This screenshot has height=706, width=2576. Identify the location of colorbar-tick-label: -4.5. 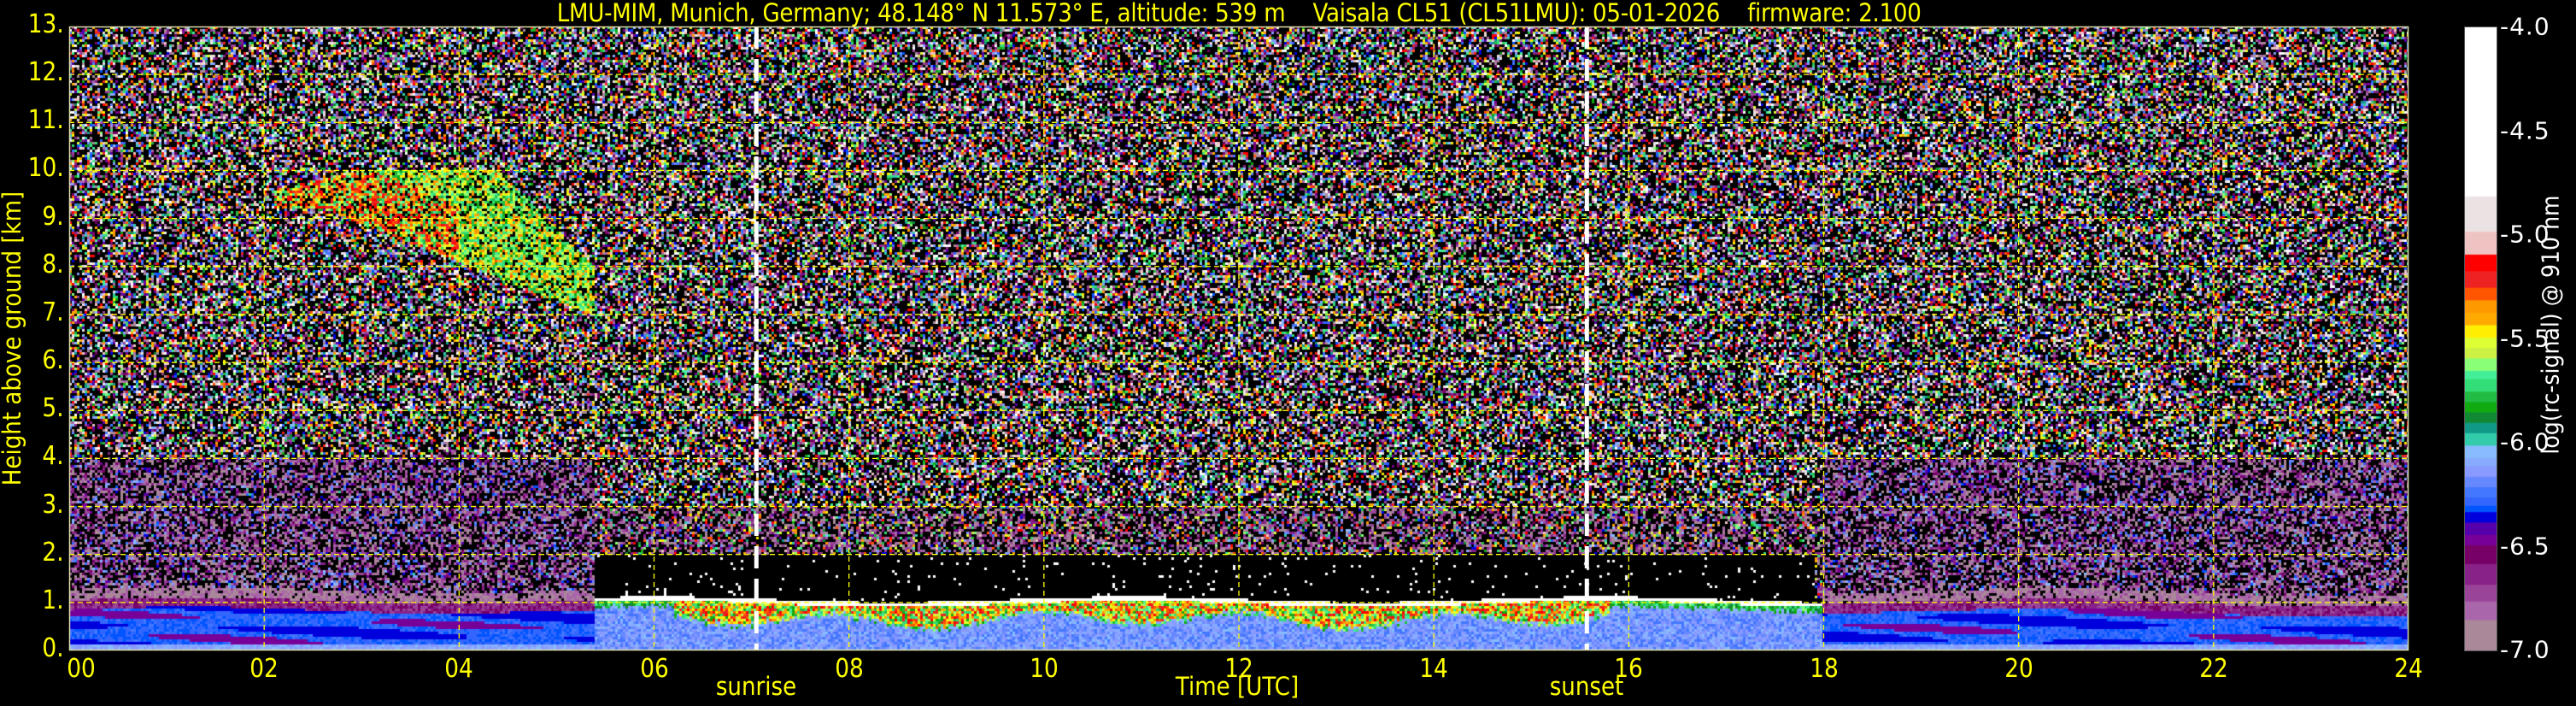
(2525, 130).